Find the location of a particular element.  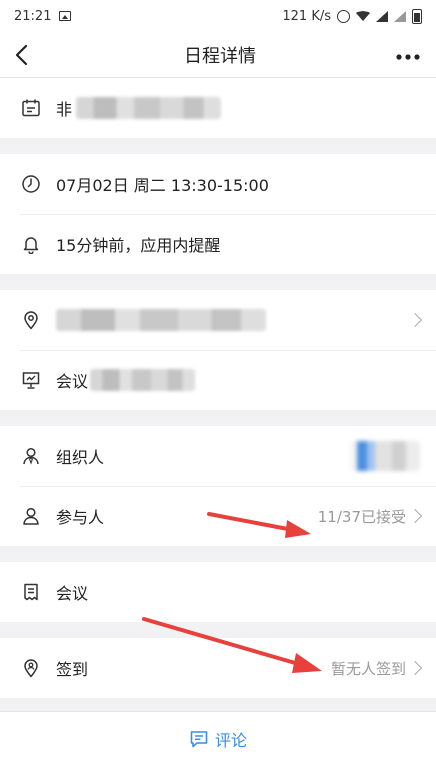

checkin-location-icon is located at coordinates (31, 668).